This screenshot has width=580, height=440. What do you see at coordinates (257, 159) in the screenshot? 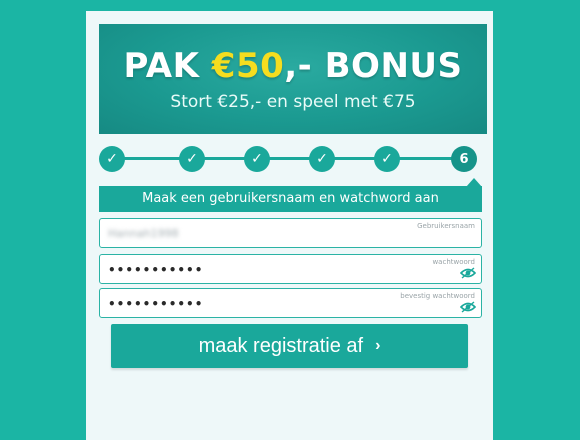
I see `step-3-check-icon: ✓` at bounding box center [257, 159].